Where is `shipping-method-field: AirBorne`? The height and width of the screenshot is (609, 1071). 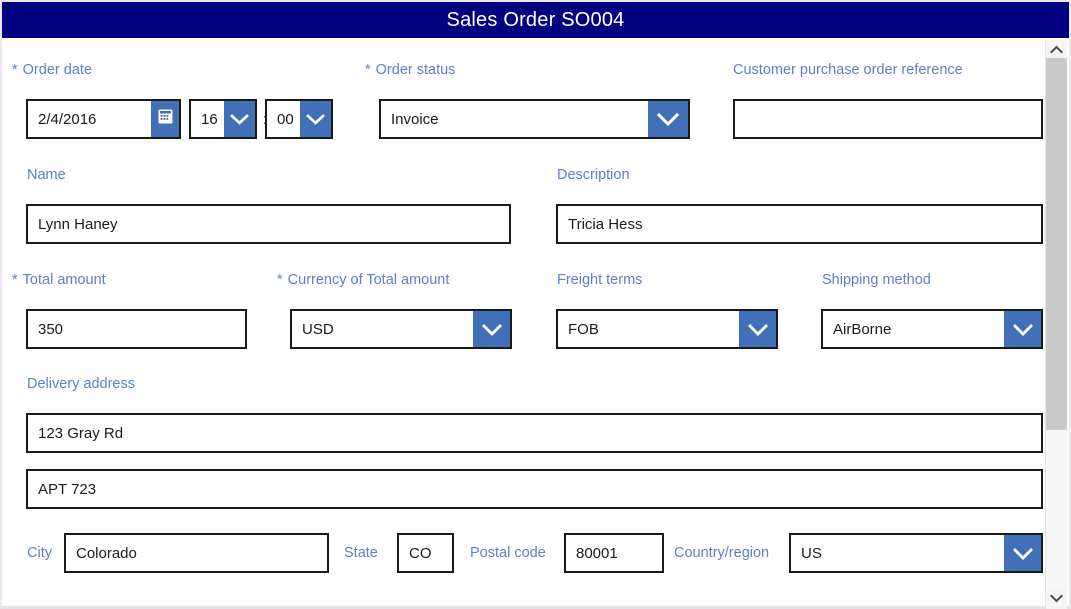
shipping-method-field: AirBorne is located at coordinates (932, 329).